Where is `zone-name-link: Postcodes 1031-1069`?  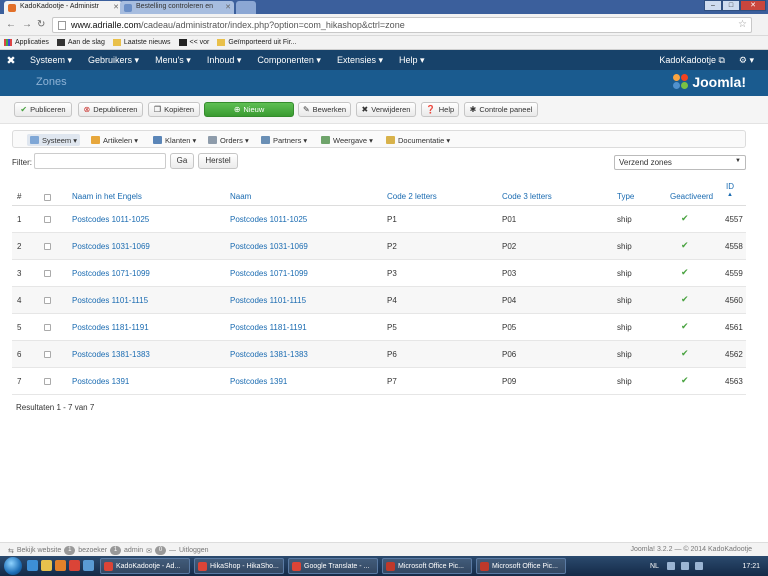
zone-name-link: Postcodes 1031-1069 is located at coordinates (269, 246).